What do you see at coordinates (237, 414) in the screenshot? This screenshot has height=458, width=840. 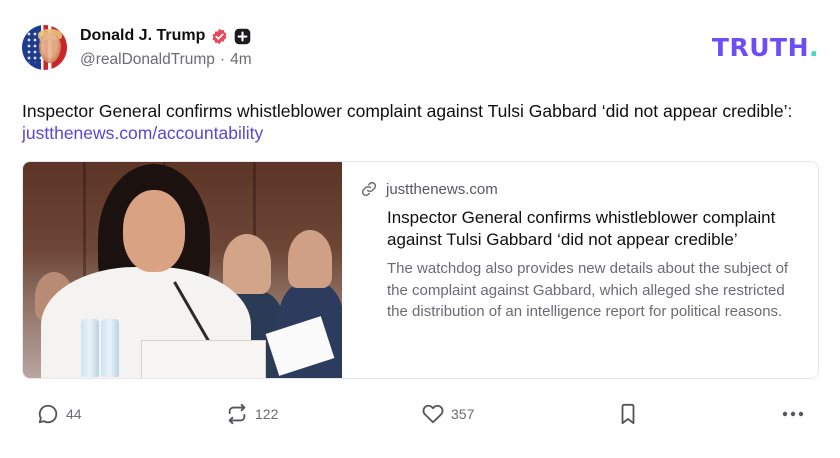 I see `retruth-icon` at bounding box center [237, 414].